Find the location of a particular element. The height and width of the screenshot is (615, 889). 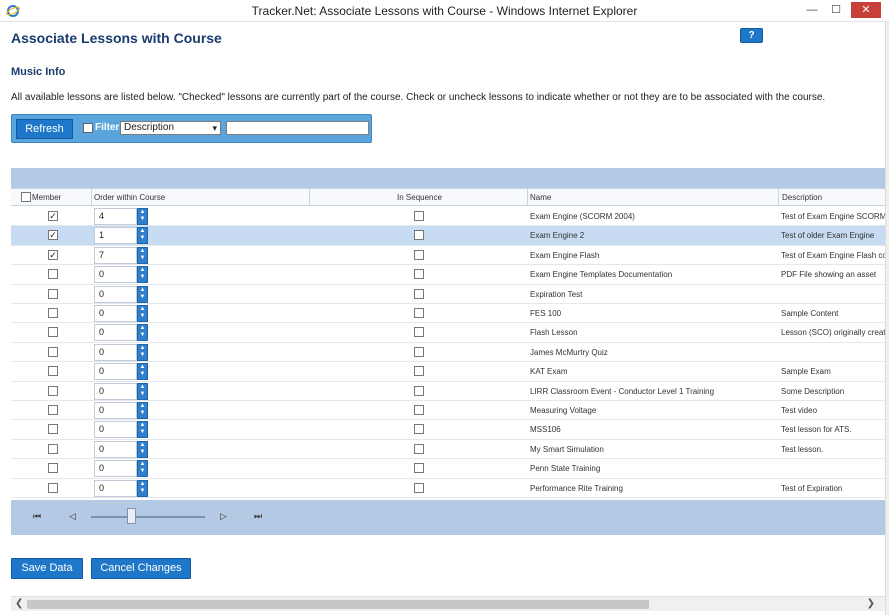

page-slider-thumb is located at coordinates (131, 516).